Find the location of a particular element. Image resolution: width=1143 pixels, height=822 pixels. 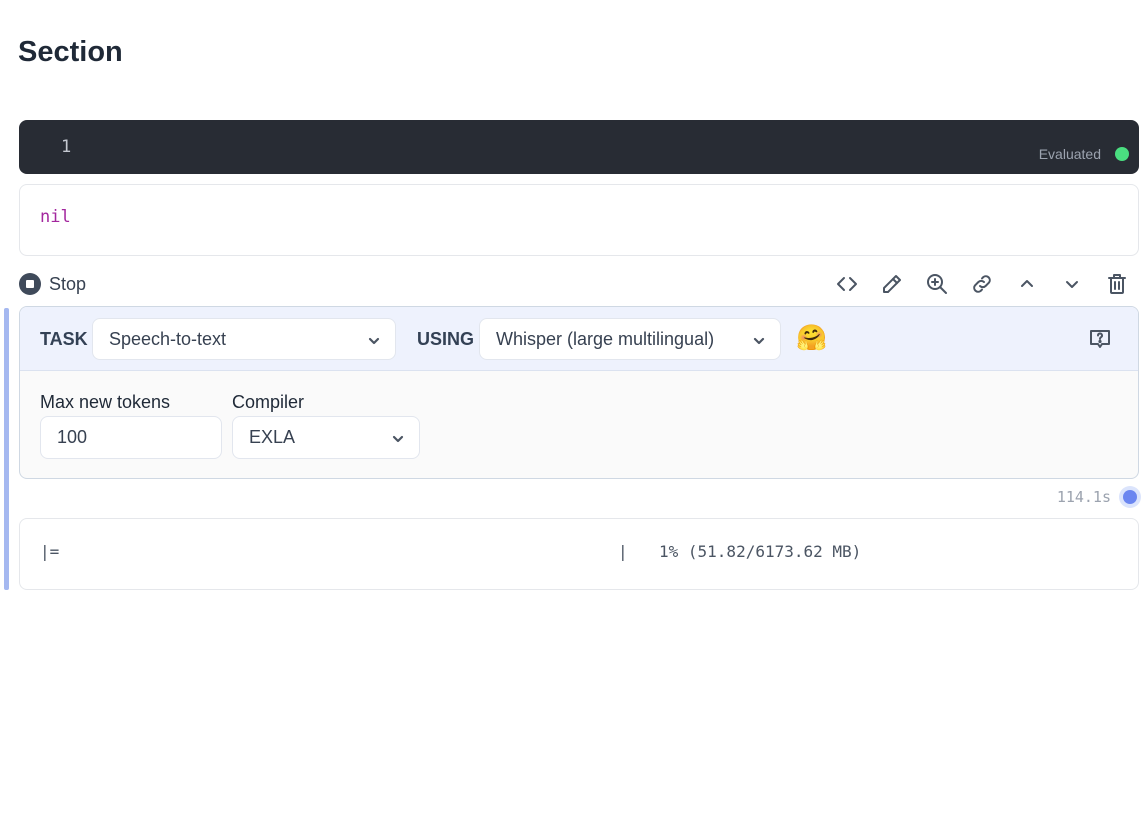

section-title: Section is located at coordinates (70, 52).